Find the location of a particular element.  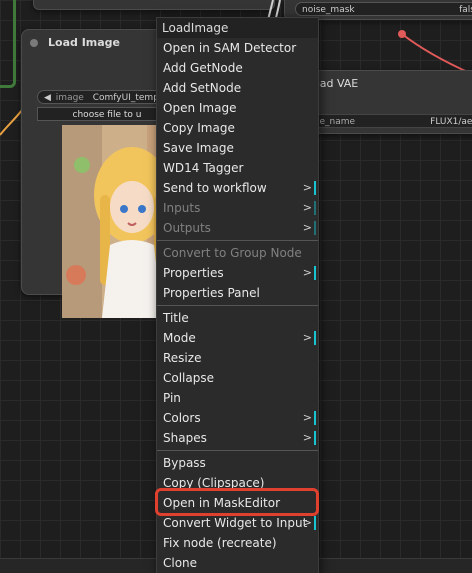

node-status-dot is located at coordinates (34, 43).